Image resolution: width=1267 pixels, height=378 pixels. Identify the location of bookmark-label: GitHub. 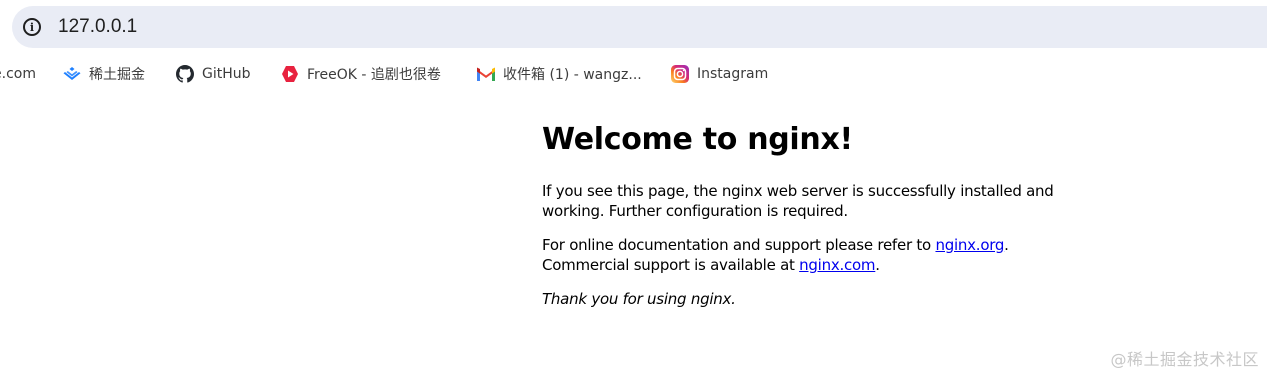
(226, 74).